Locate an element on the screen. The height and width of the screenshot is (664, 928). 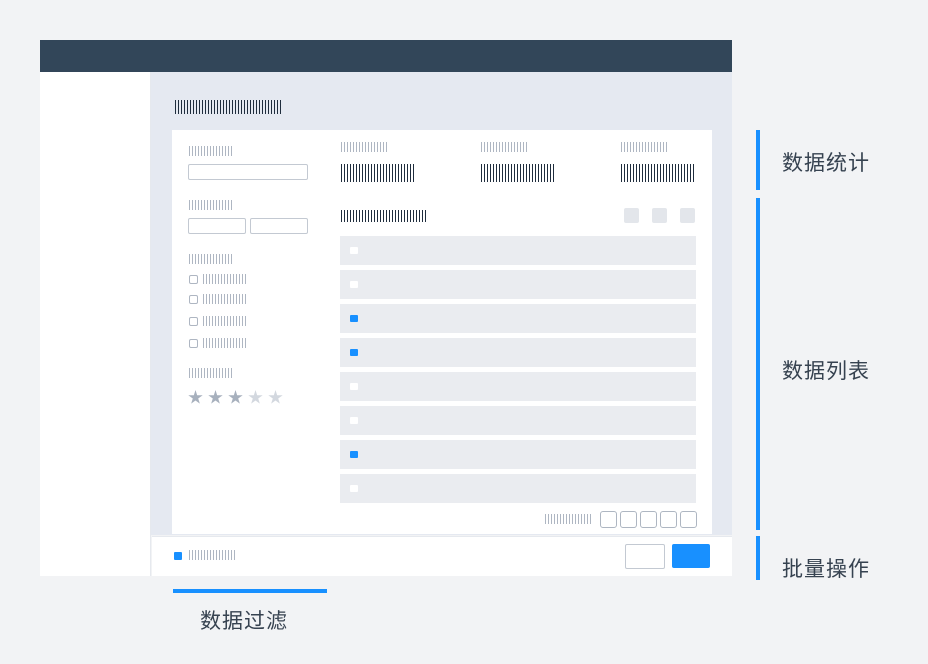
filter-text-input is located at coordinates (248, 172).